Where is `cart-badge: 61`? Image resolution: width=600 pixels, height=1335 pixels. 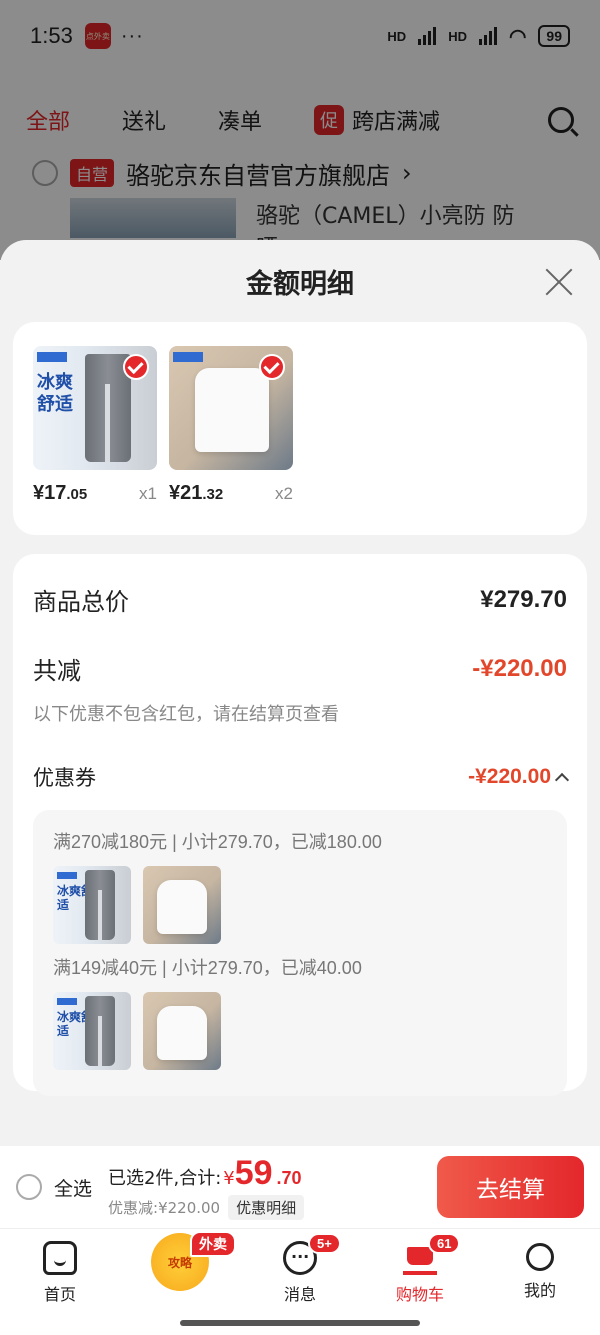
cart-badge: 61 is located at coordinates (444, 1243).